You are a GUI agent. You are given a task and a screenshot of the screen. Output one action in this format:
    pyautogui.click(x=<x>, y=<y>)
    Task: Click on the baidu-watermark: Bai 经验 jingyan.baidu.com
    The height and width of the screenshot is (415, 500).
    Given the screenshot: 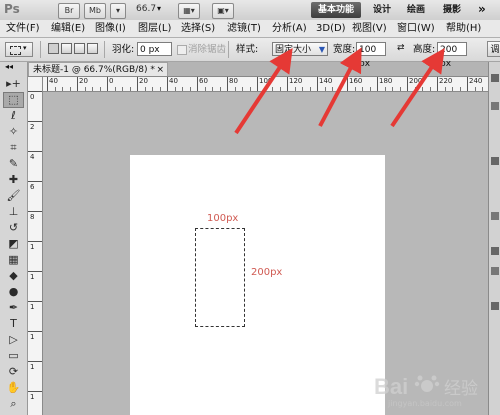 What is the action you would take?
    pyautogui.click(x=424, y=392)
    